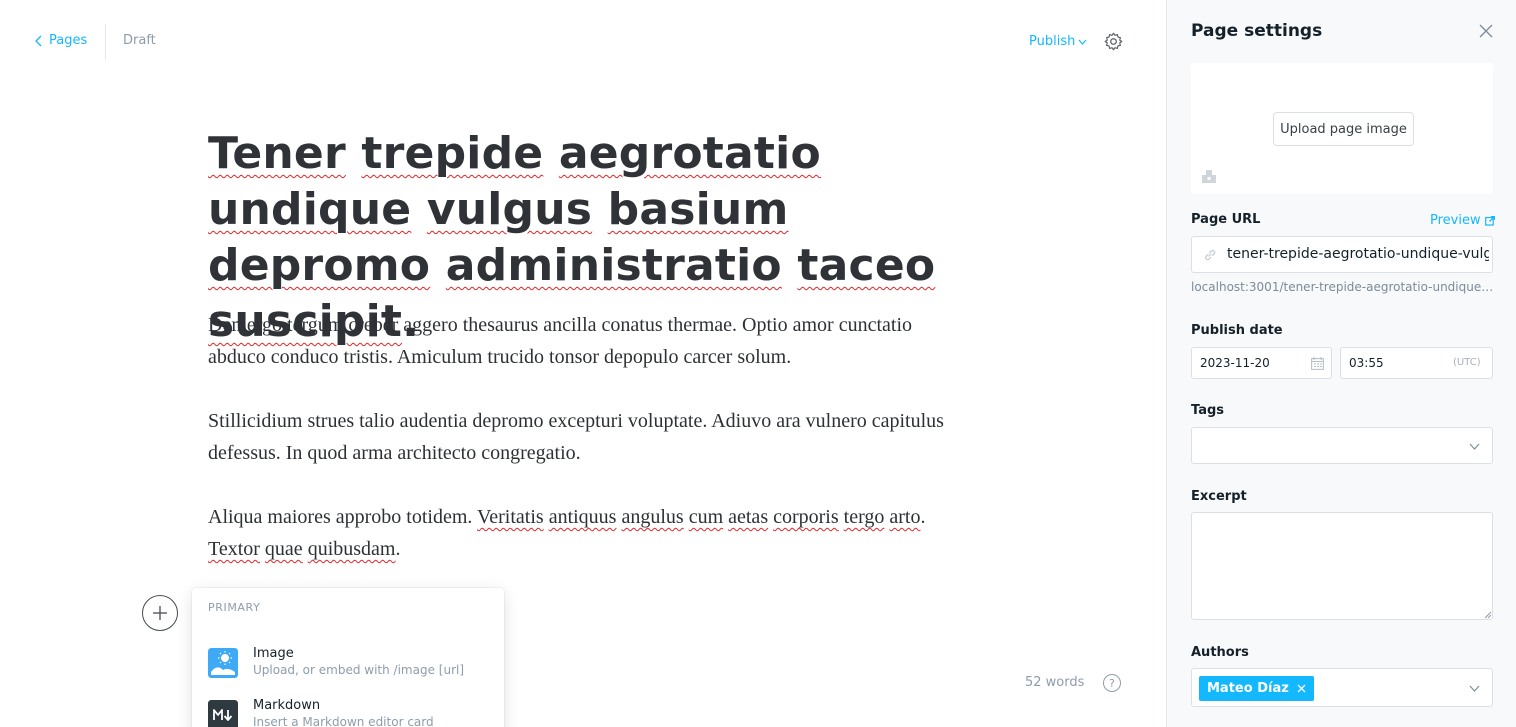 The image size is (1516, 727). What do you see at coordinates (864, 517) in the screenshot?
I see `paragraph-word: tergo` at bounding box center [864, 517].